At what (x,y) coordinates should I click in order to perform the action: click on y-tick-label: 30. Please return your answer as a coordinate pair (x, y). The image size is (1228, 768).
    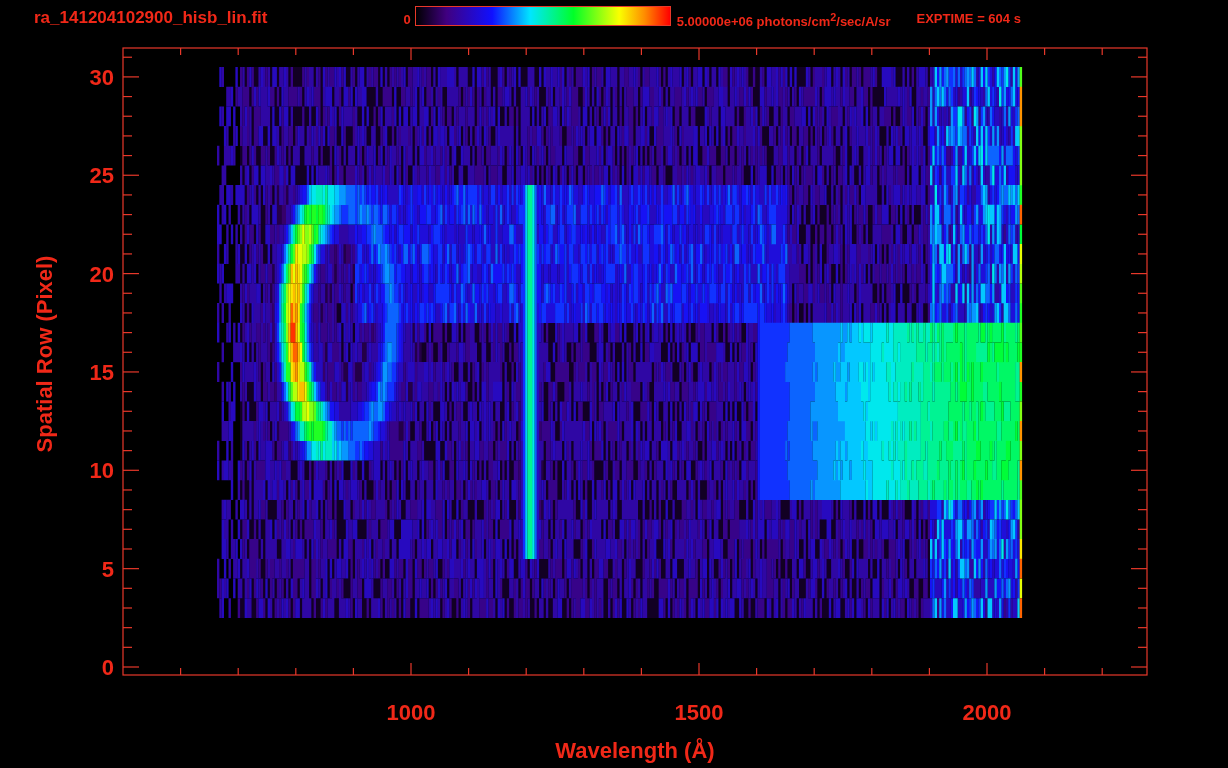
    Looking at the image, I should click on (101, 77).